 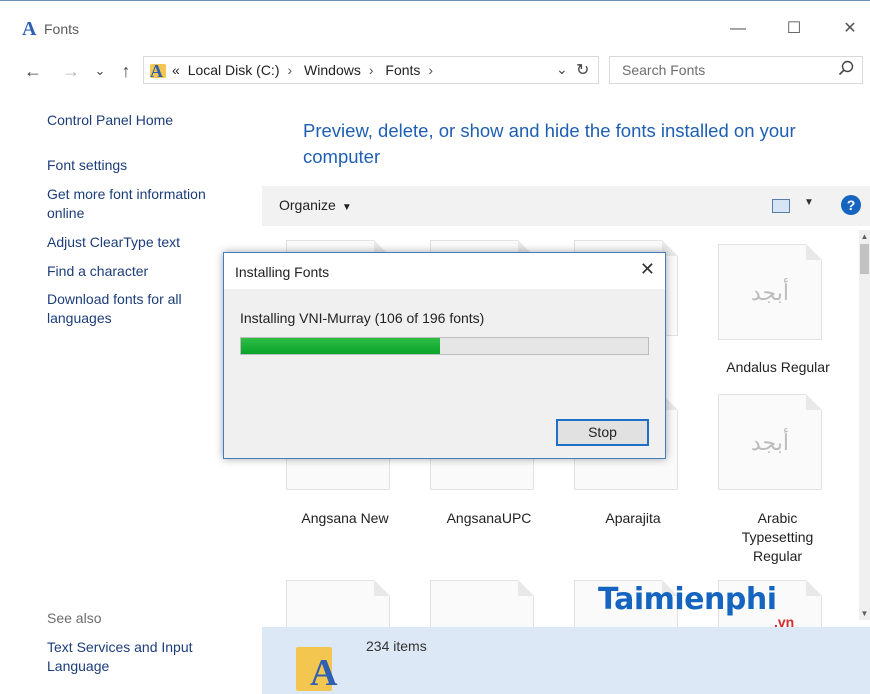 I want to click on overflow-chevron-icon: «, so click(x=176, y=70).